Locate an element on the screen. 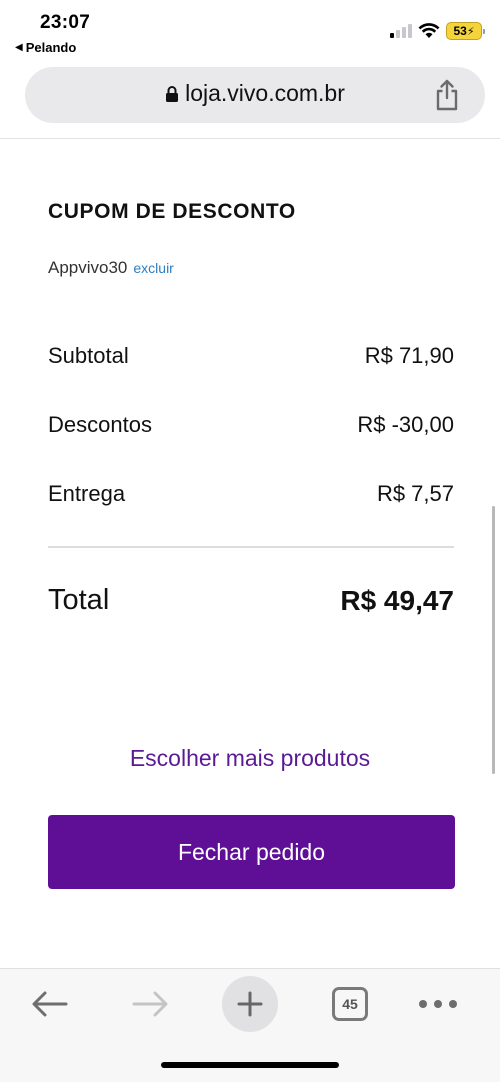  subtotal-value: R$ 71,90 is located at coordinates (409, 355).